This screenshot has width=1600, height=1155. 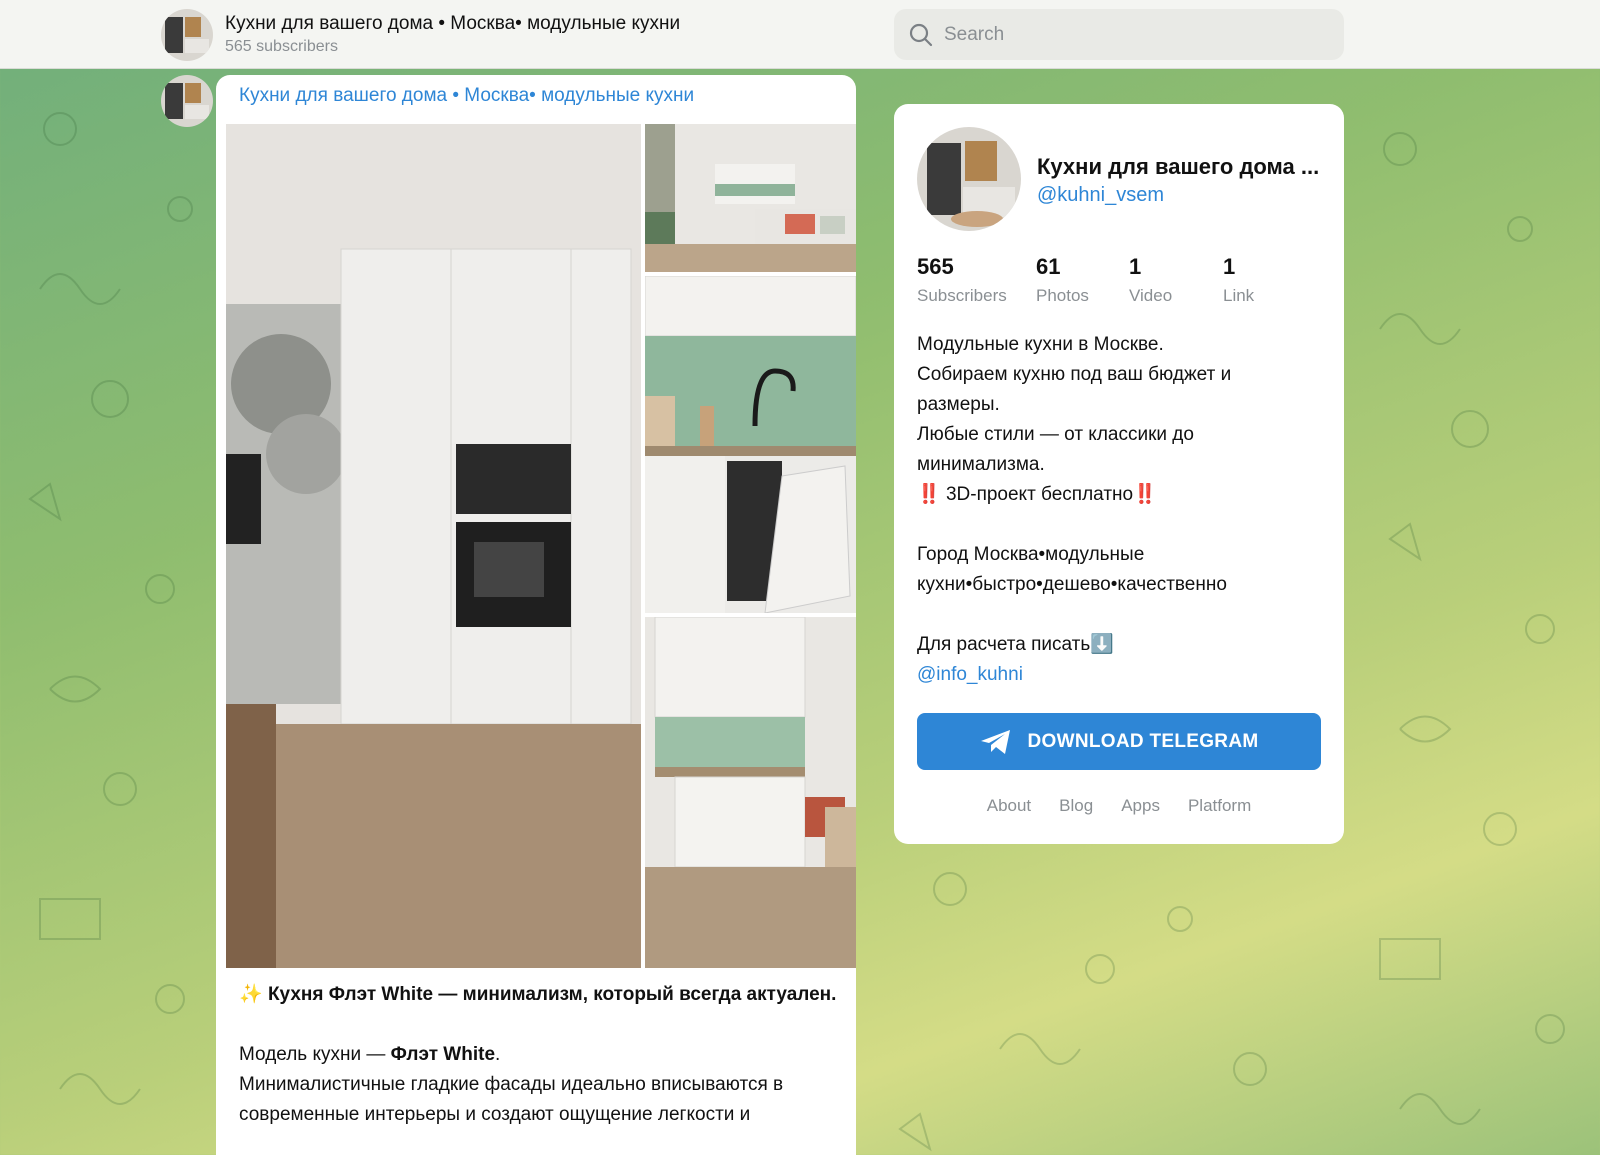 What do you see at coordinates (1150, 280) in the screenshot?
I see `stat-video: 1 Video` at bounding box center [1150, 280].